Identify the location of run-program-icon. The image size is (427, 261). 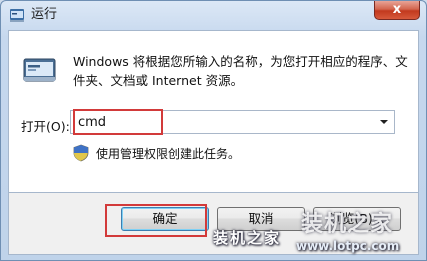
(39, 70).